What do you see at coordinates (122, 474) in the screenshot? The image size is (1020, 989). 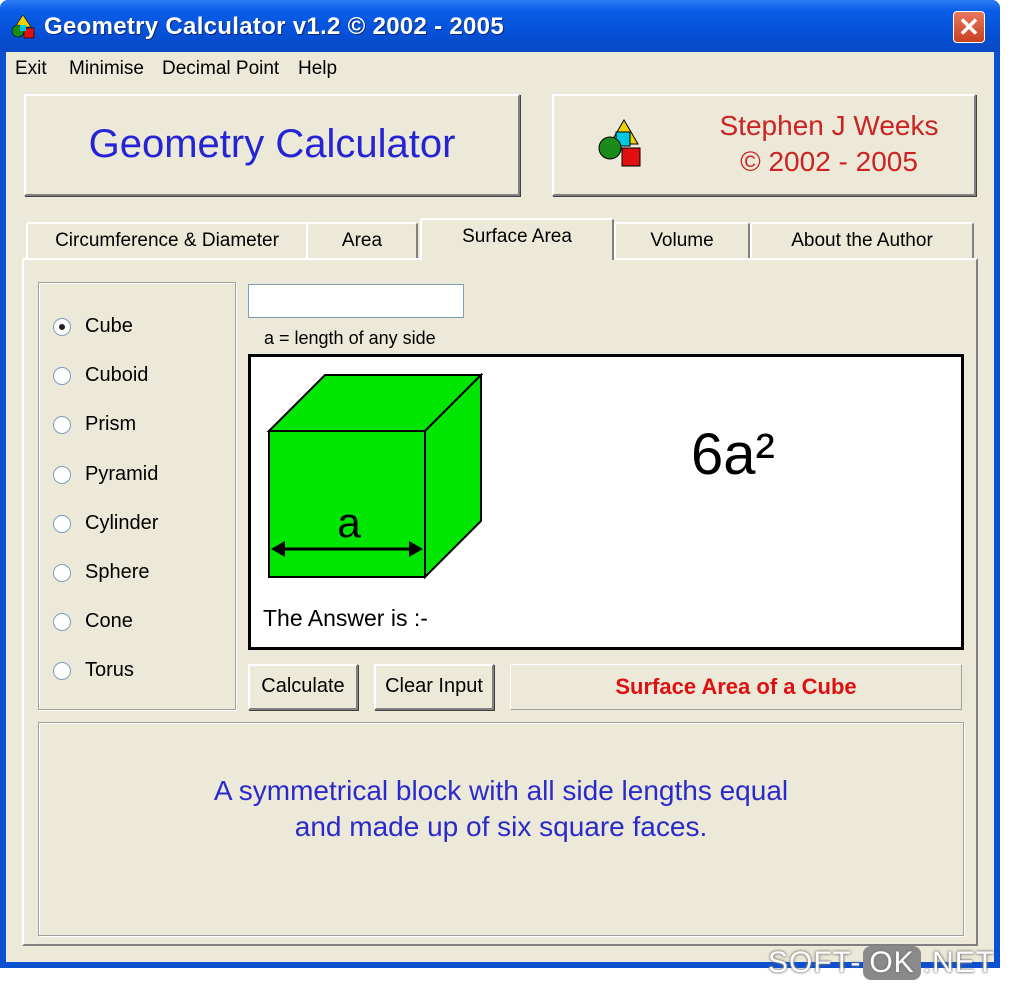 I see `radio-label: Pyramid` at bounding box center [122, 474].